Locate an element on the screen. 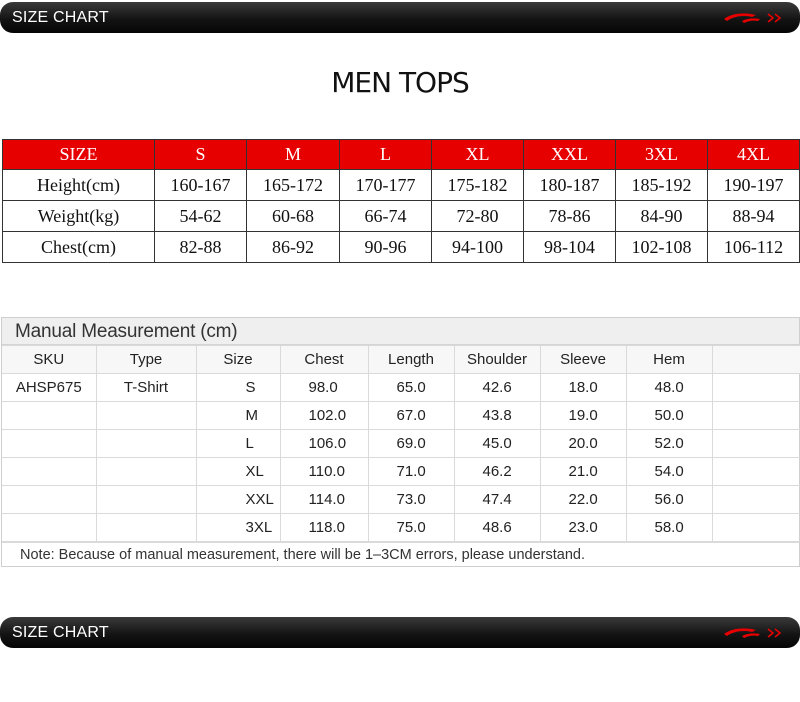  shoulder-cell: 42.6 is located at coordinates (497, 387).